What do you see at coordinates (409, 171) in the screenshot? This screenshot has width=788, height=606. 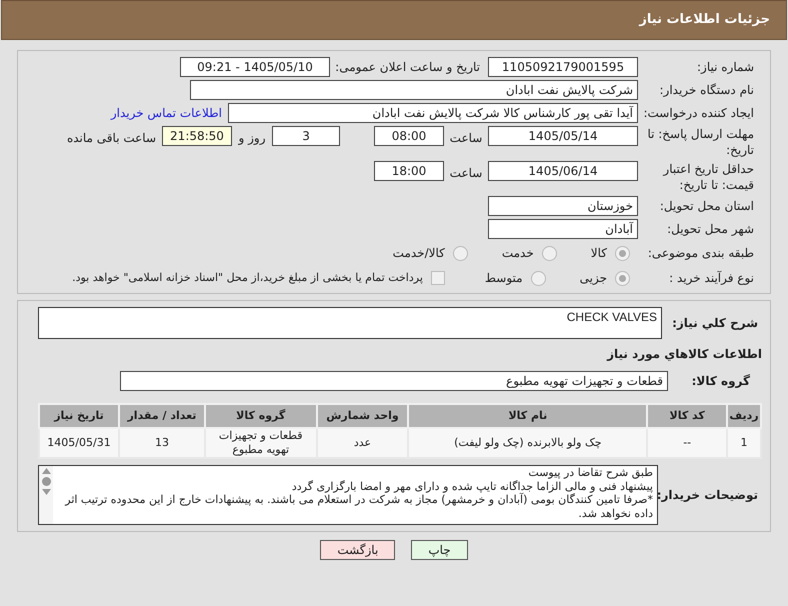 I see `text-field: 18:00` at bounding box center [409, 171].